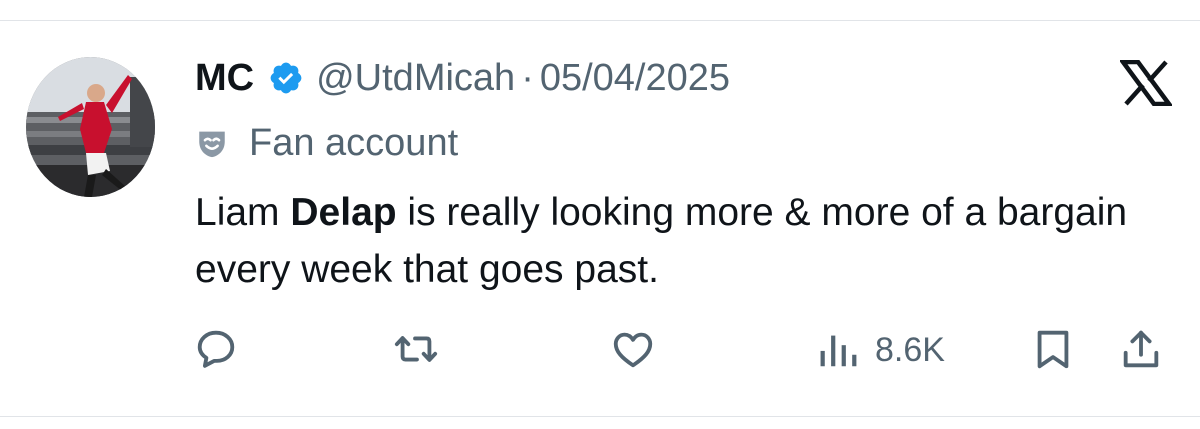 The image size is (1200, 429). Describe the element at coordinates (910, 350) in the screenshot. I see `views-count: 8.6K` at that location.